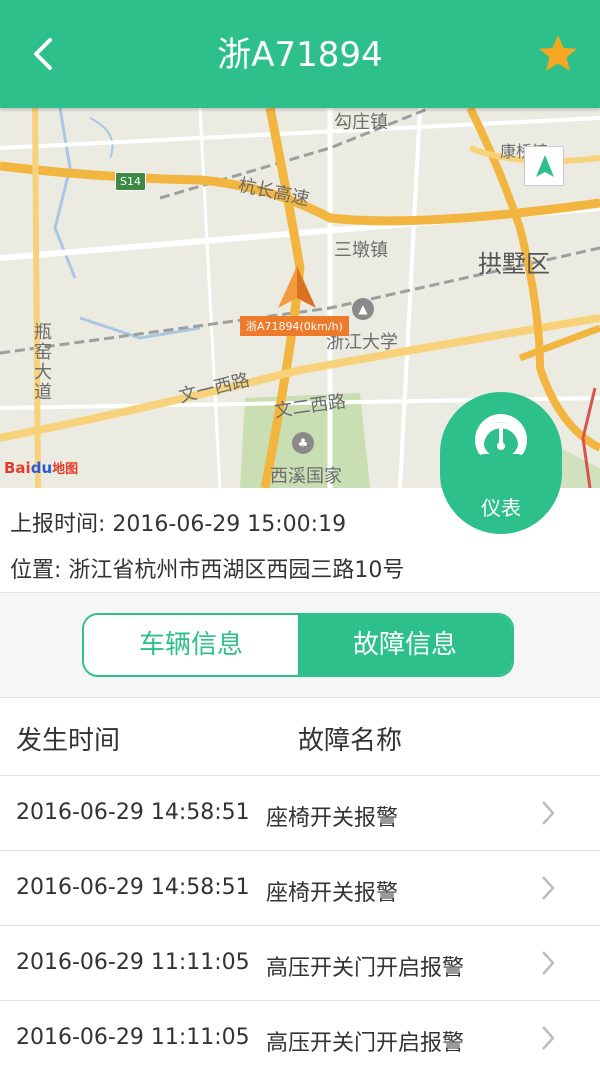 The height and width of the screenshot is (1067, 600). I want to click on locate-button, so click(544, 166).